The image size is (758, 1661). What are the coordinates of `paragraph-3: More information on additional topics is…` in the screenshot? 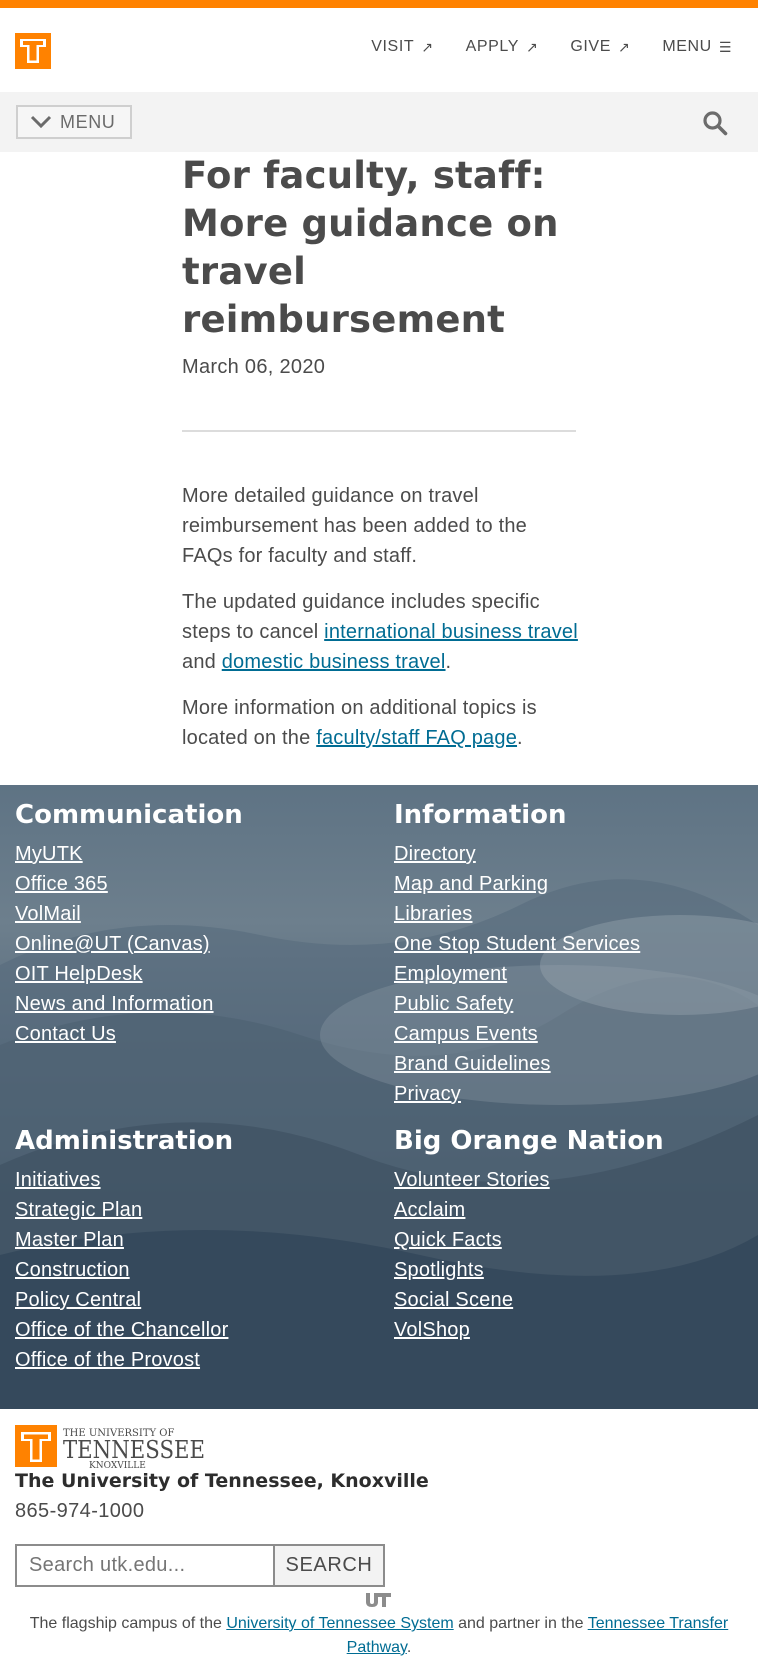 It's located at (359, 723).